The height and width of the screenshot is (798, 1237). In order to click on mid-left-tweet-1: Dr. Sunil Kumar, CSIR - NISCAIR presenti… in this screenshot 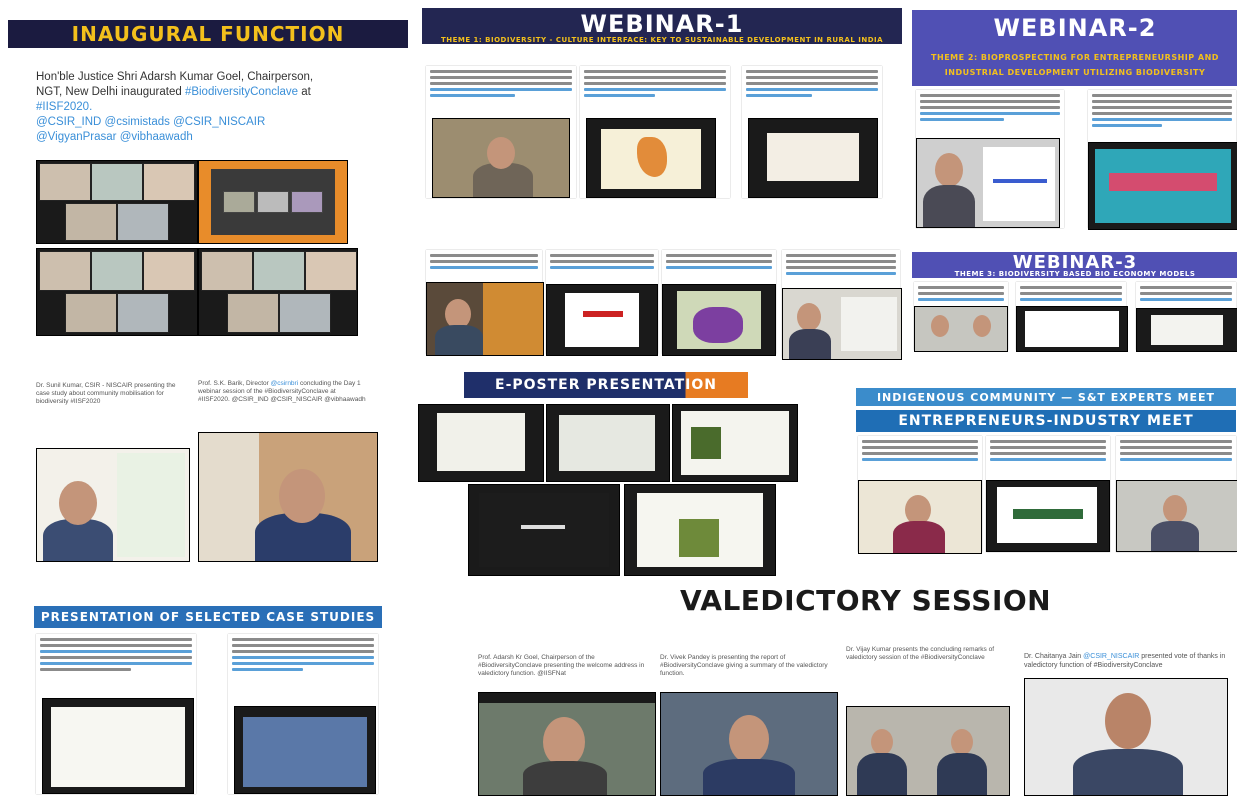, I will do `click(106, 393)`.